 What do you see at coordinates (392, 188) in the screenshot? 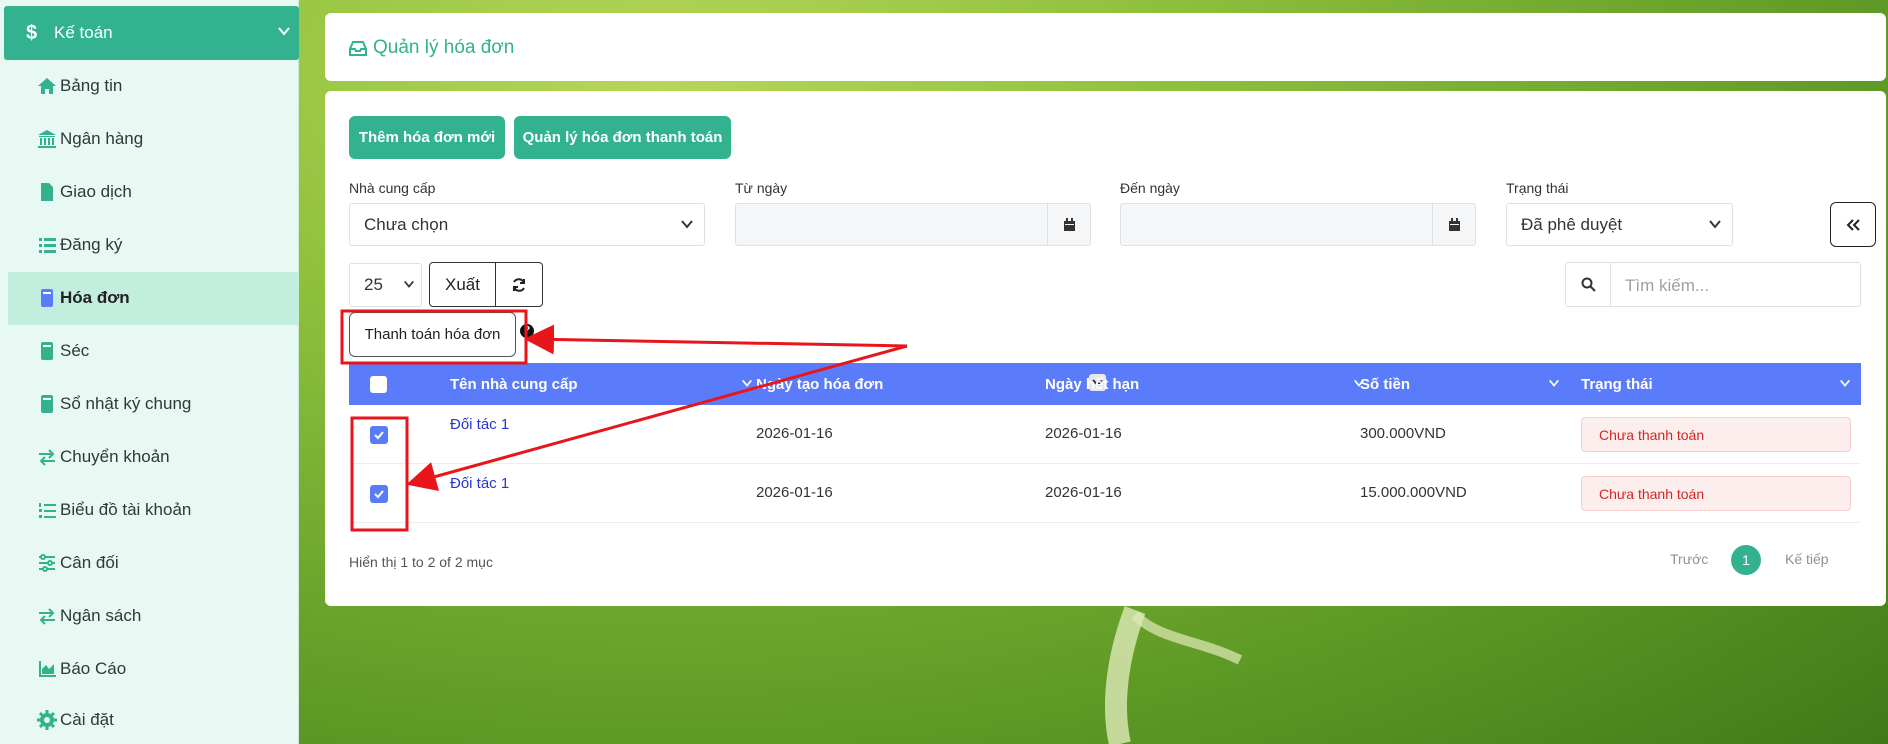
I see `supplier-label: Nhà cung cấp` at bounding box center [392, 188].